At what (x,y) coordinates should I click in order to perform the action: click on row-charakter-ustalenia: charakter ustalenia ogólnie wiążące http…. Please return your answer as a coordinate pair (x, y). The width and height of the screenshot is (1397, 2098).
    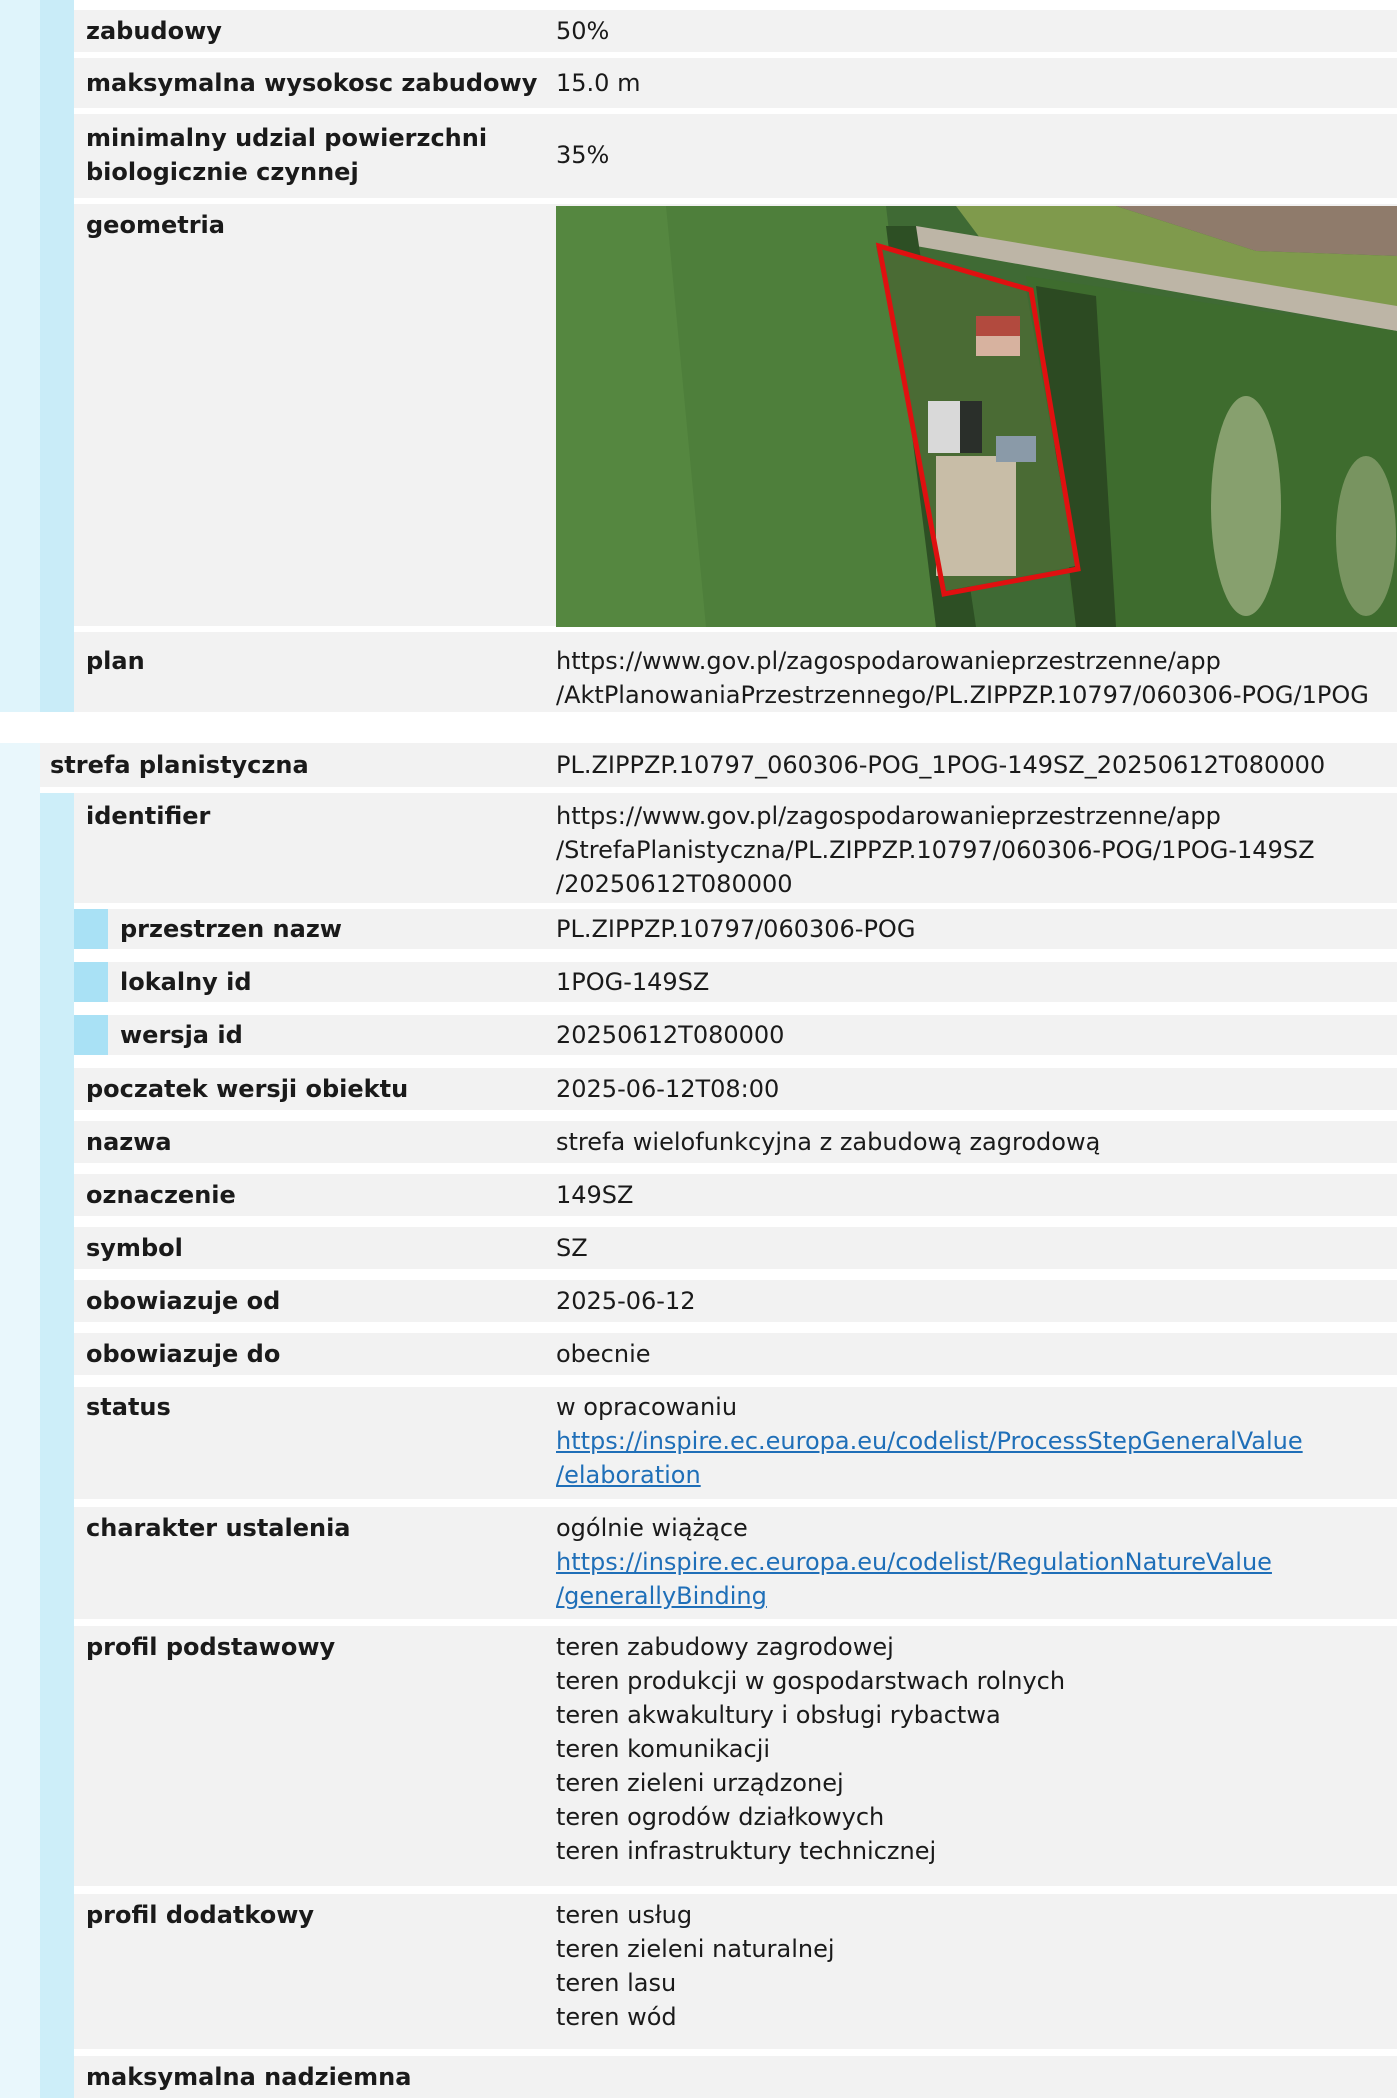
    Looking at the image, I should click on (735, 1563).